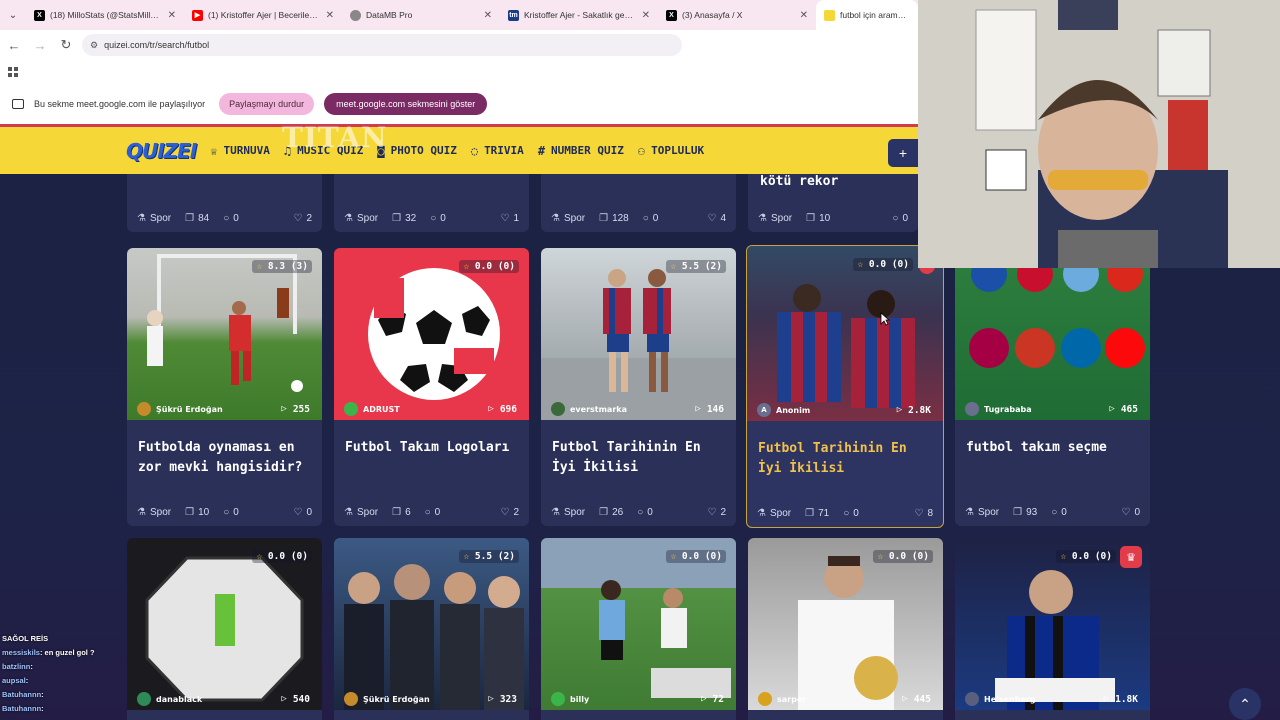 The height and width of the screenshot is (720, 1280). Describe the element at coordinates (372, 409) in the screenshot. I see `author-chip: ADRUST` at that location.